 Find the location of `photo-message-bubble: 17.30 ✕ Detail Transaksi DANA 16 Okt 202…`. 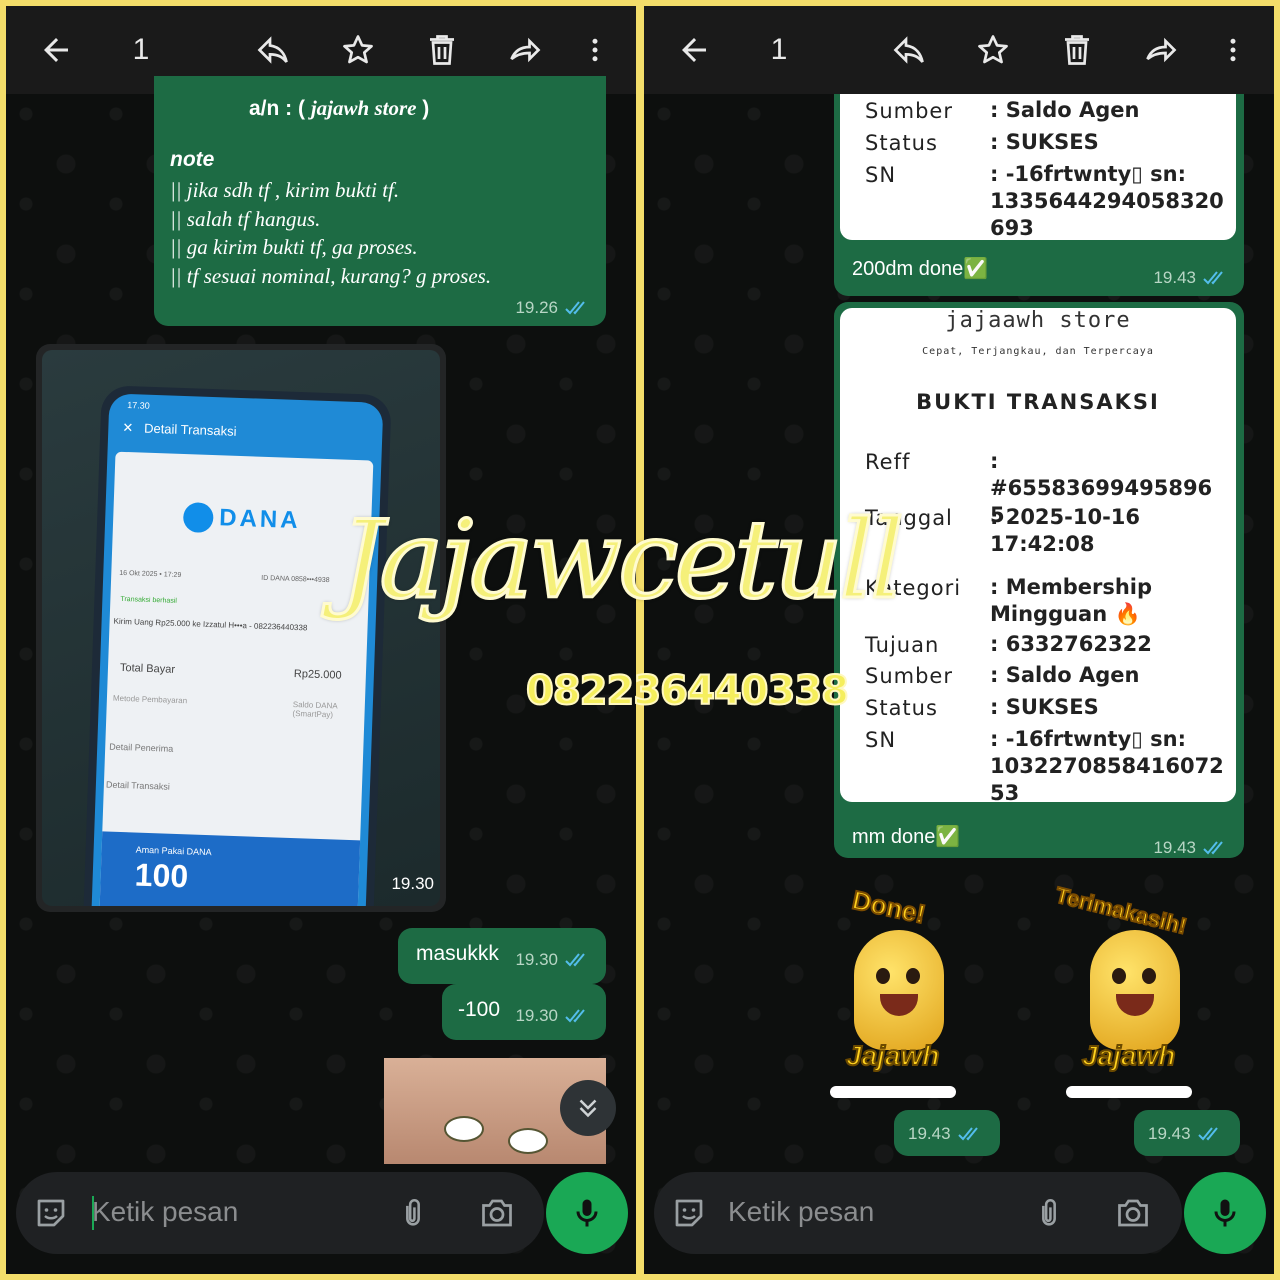

photo-message-bubble: 17.30 ✕ Detail Transaksi DANA 16 Okt 202… is located at coordinates (241, 628).